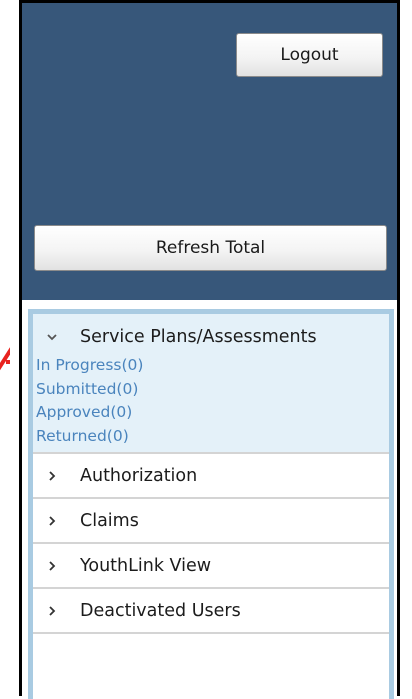  Describe the element at coordinates (309, 55) in the screenshot. I see `logout-button: Logout` at that location.